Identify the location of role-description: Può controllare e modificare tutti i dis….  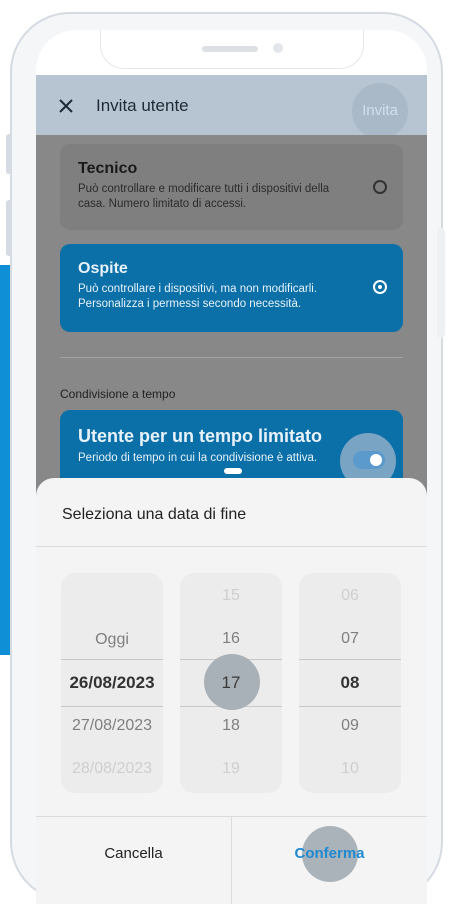
(204, 196).